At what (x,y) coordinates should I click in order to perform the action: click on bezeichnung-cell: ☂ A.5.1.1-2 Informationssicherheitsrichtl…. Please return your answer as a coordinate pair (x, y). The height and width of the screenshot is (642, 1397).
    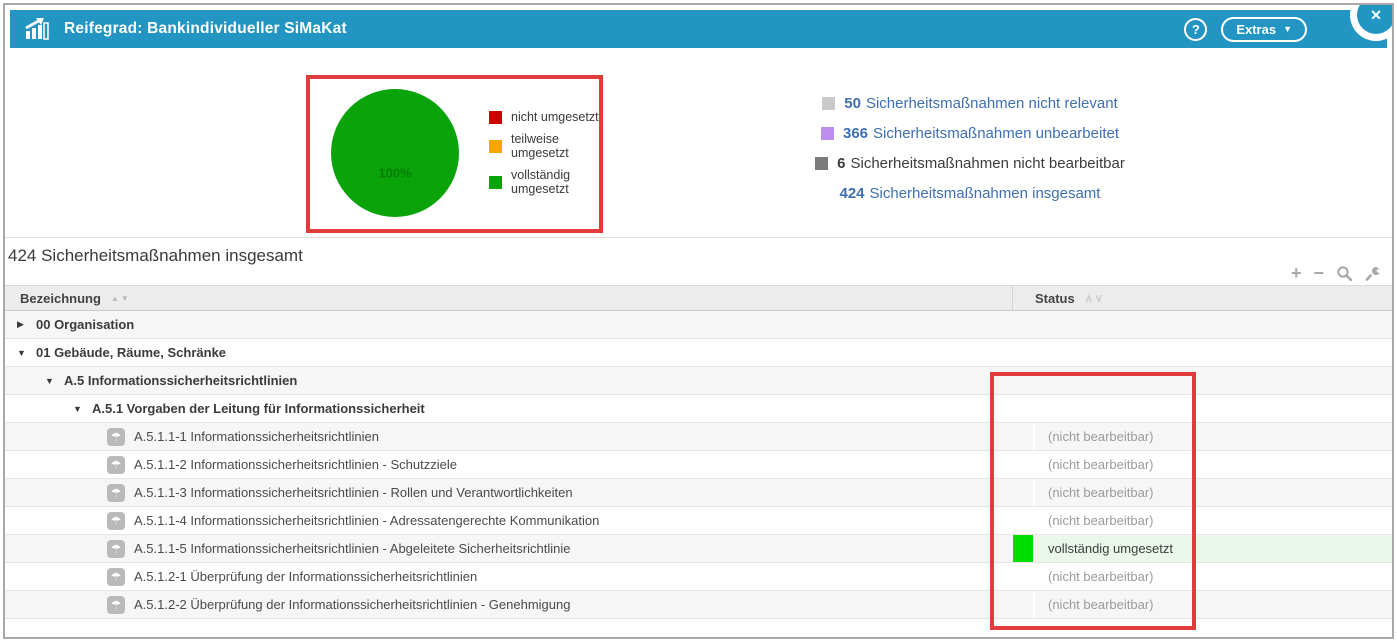
    Looking at the image, I should click on (509, 464).